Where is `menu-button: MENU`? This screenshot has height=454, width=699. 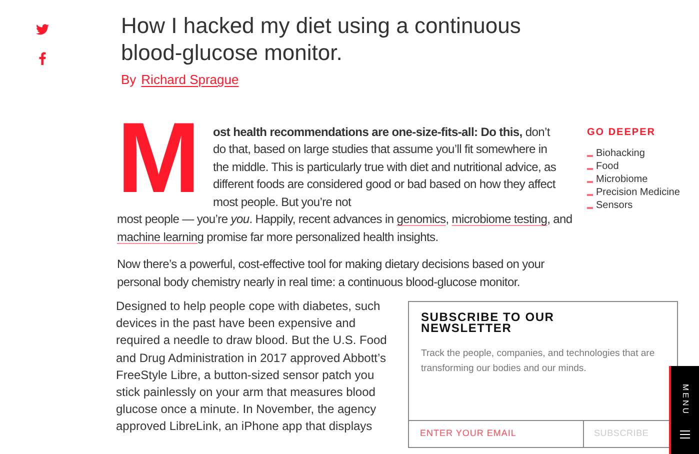 menu-button: MENU is located at coordinates (684, 410).